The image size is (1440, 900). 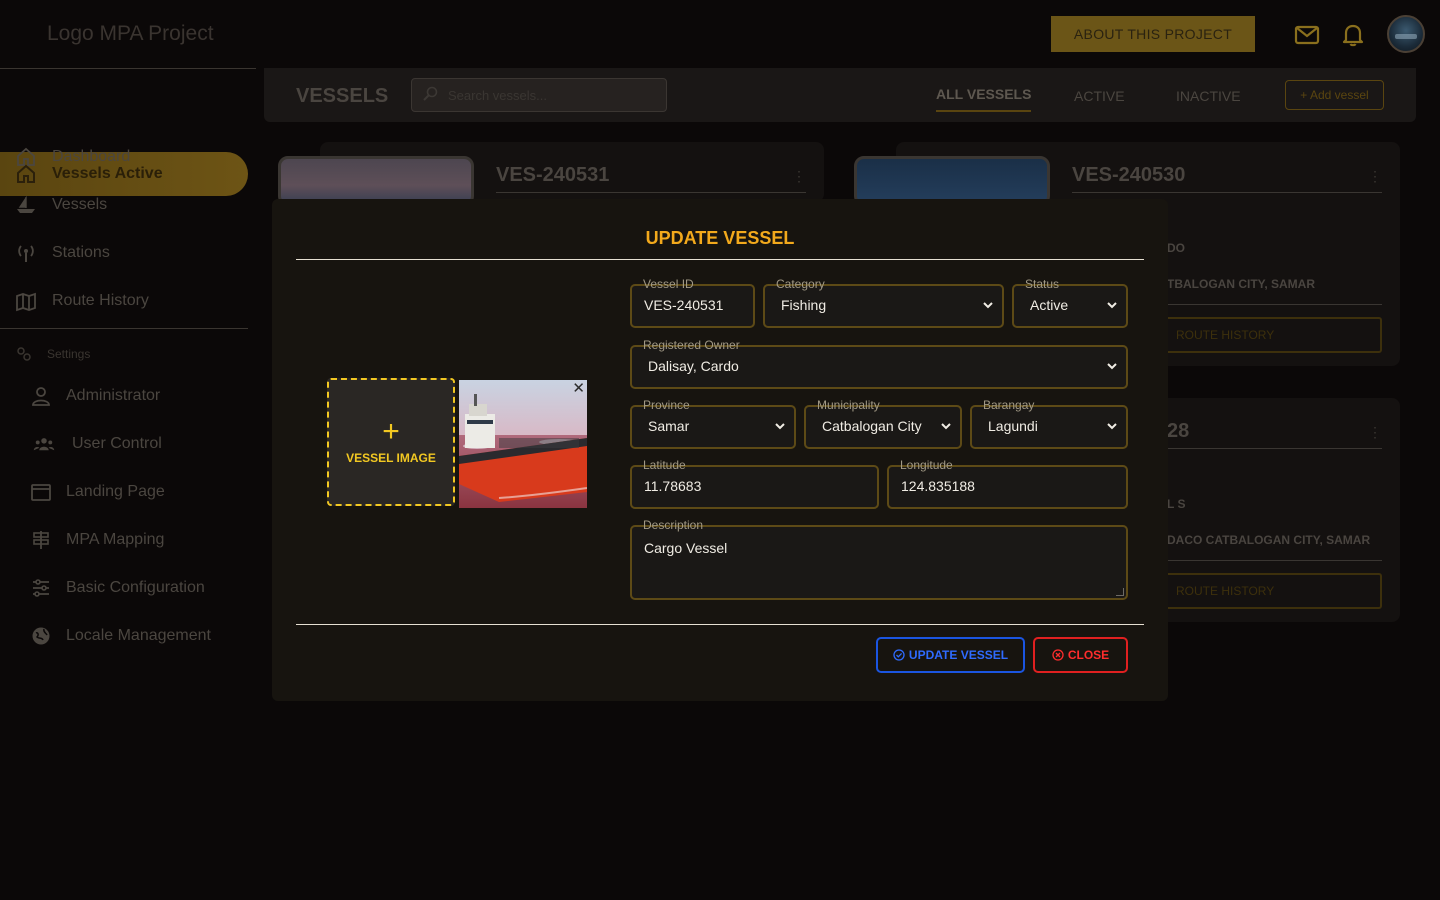 I want to click on sidebar-item-label: Route History, so click(x=100, y=300).